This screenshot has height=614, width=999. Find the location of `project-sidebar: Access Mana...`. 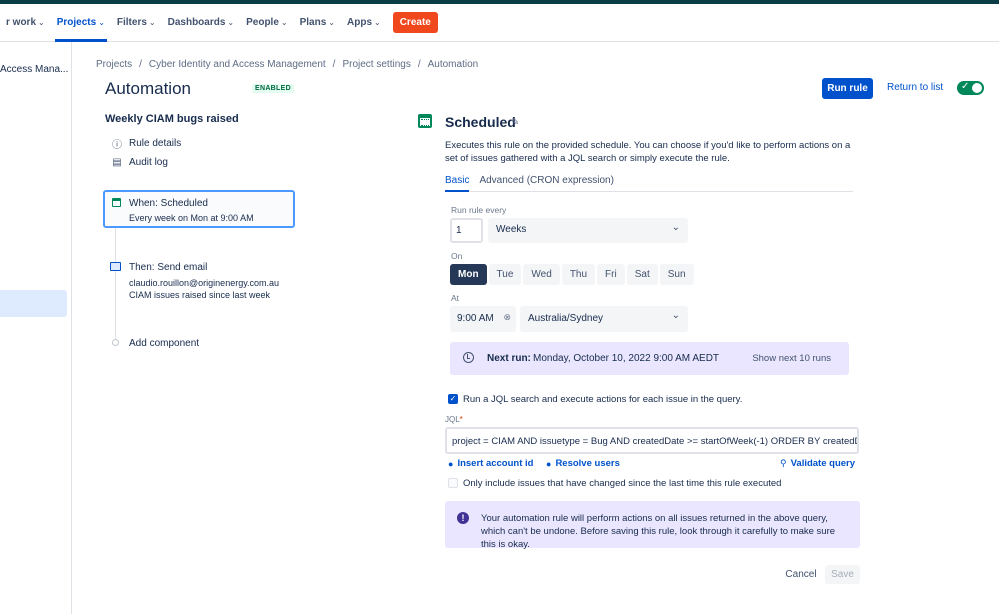

project-sidebar: Access Mana... is located at coordinates (36, 328).